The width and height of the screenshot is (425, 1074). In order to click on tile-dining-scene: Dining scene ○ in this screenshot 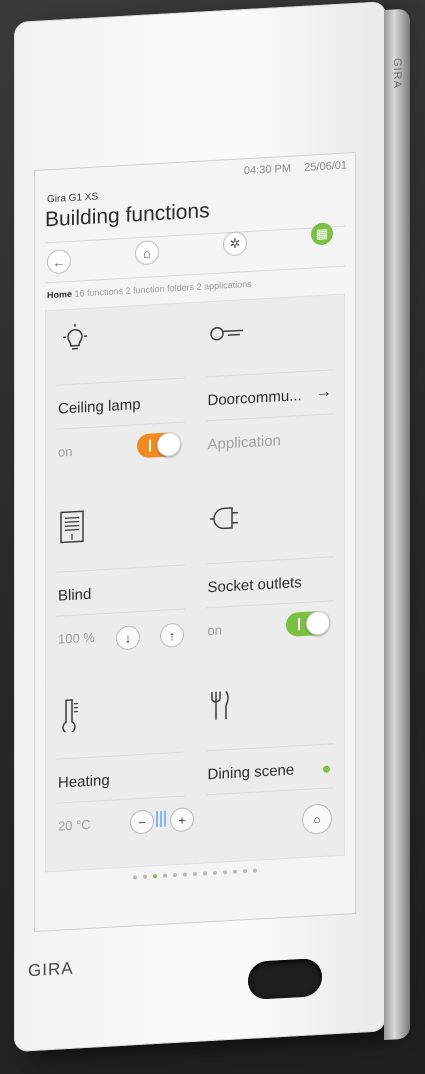, I will do `click(269, 765)`.